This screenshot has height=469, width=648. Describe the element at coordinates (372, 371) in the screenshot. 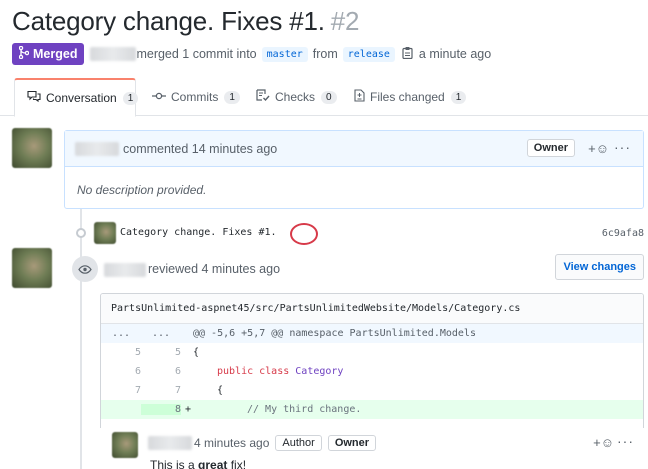

I see `diff-line: 6 6 public class Category` at that location.